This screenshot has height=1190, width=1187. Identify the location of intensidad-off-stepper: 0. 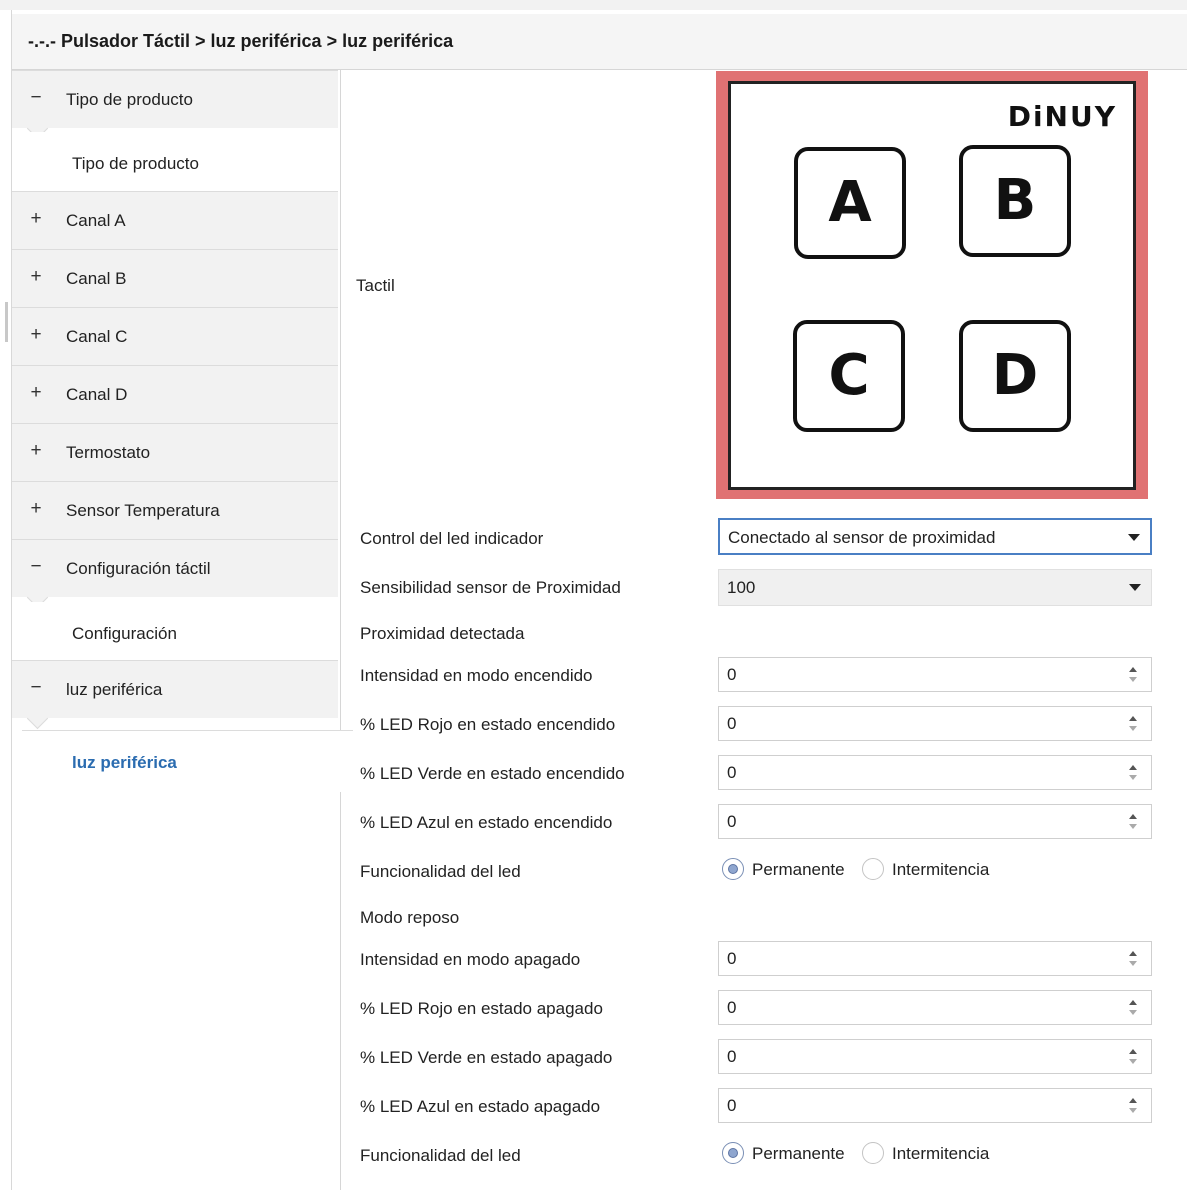
(935, 958).